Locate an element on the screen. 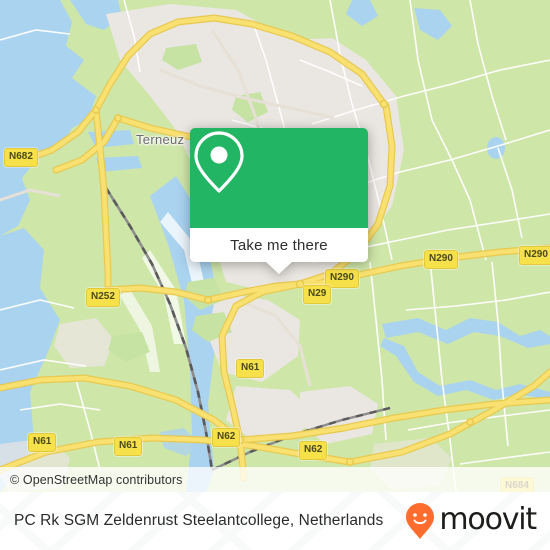 The width and height of the screenshot is (550, 550). location-popup-card: Take me there is located at coordinates (279, 201).